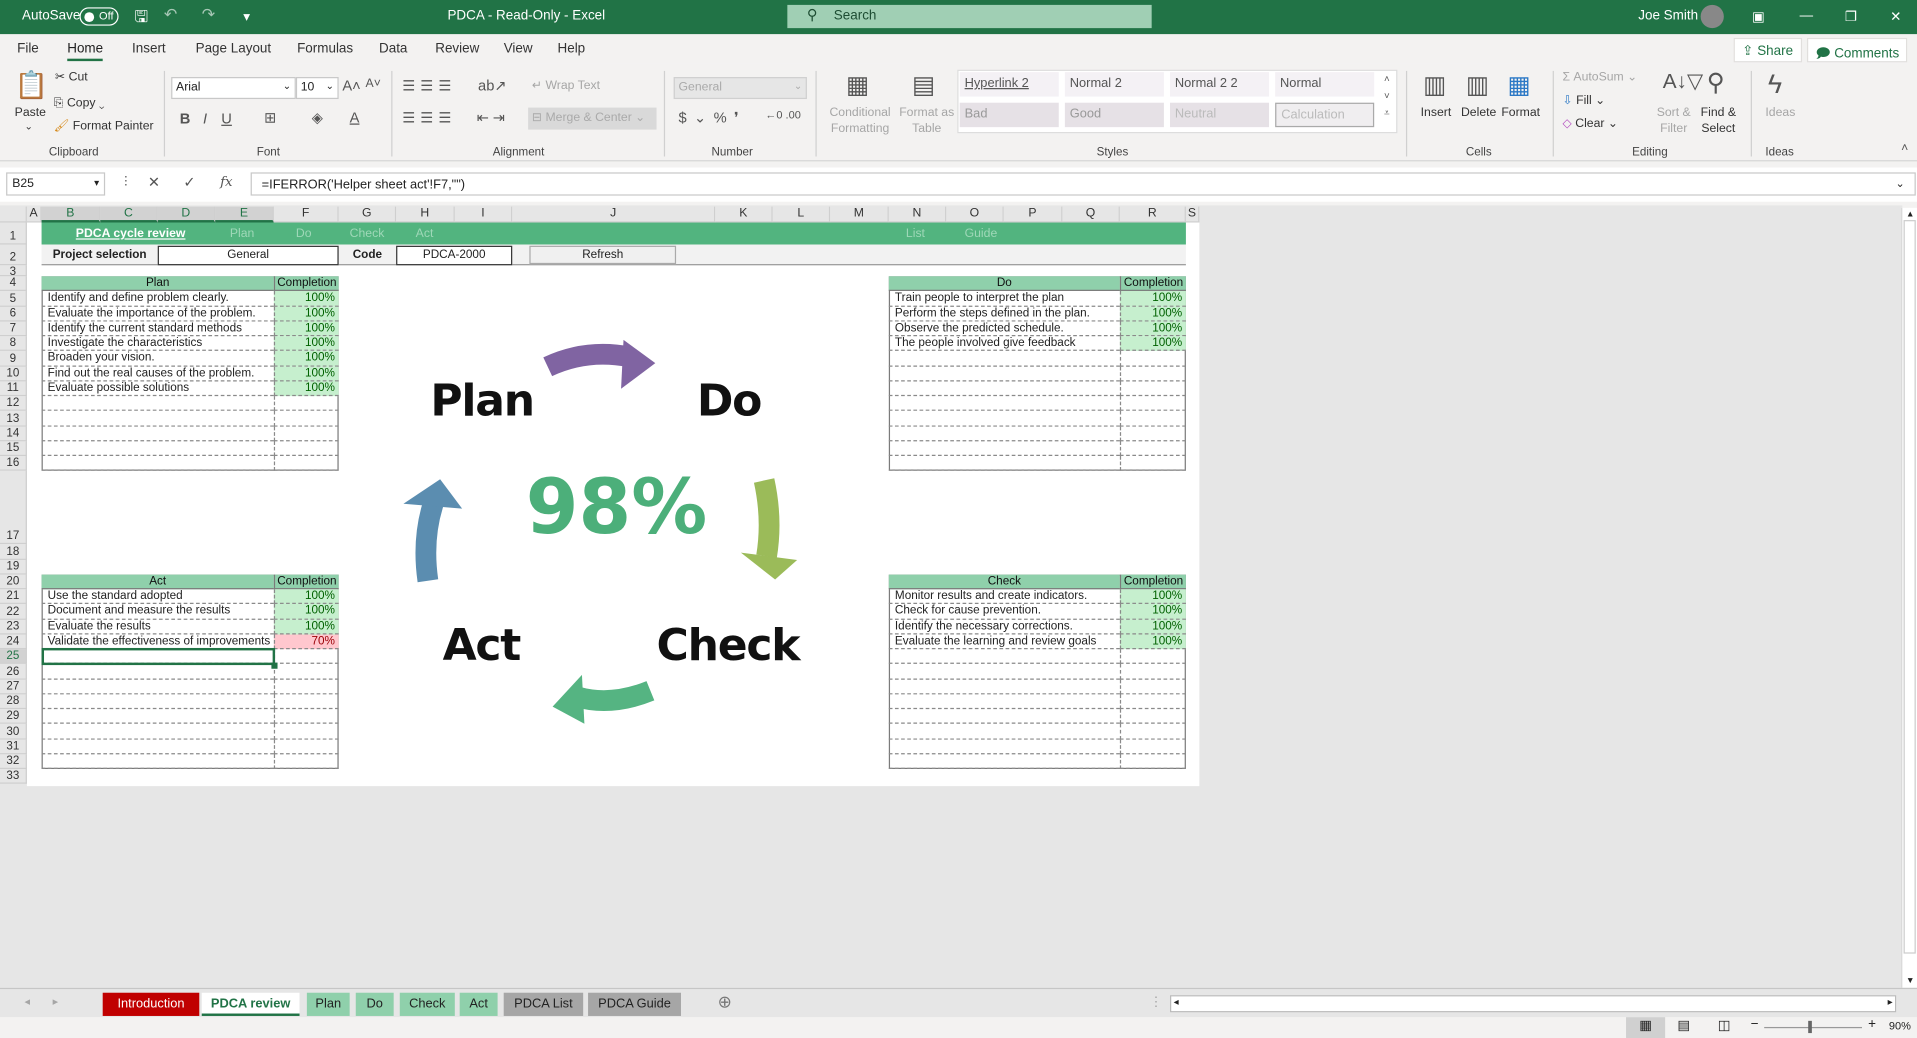  Describe the element at coordinates (518, 49) in the screenshot. I see `tab-view: View` at that location.